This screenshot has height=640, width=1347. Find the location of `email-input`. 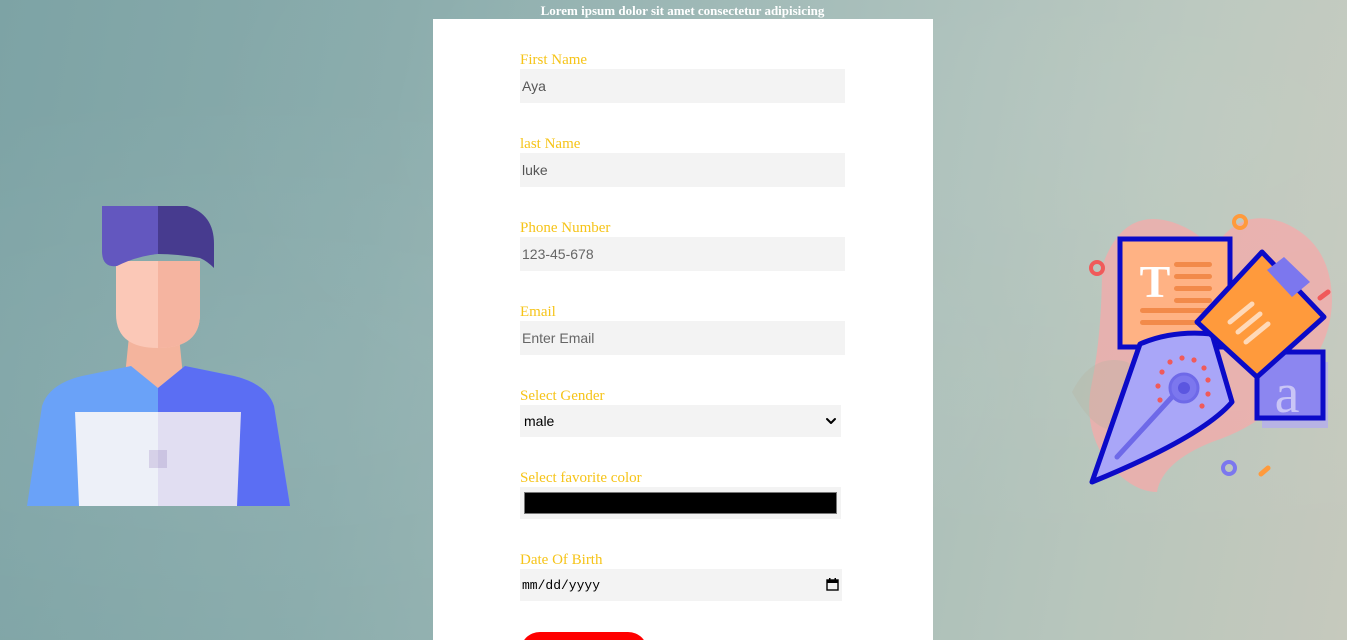

email-input is located at coordinates (682, 338).